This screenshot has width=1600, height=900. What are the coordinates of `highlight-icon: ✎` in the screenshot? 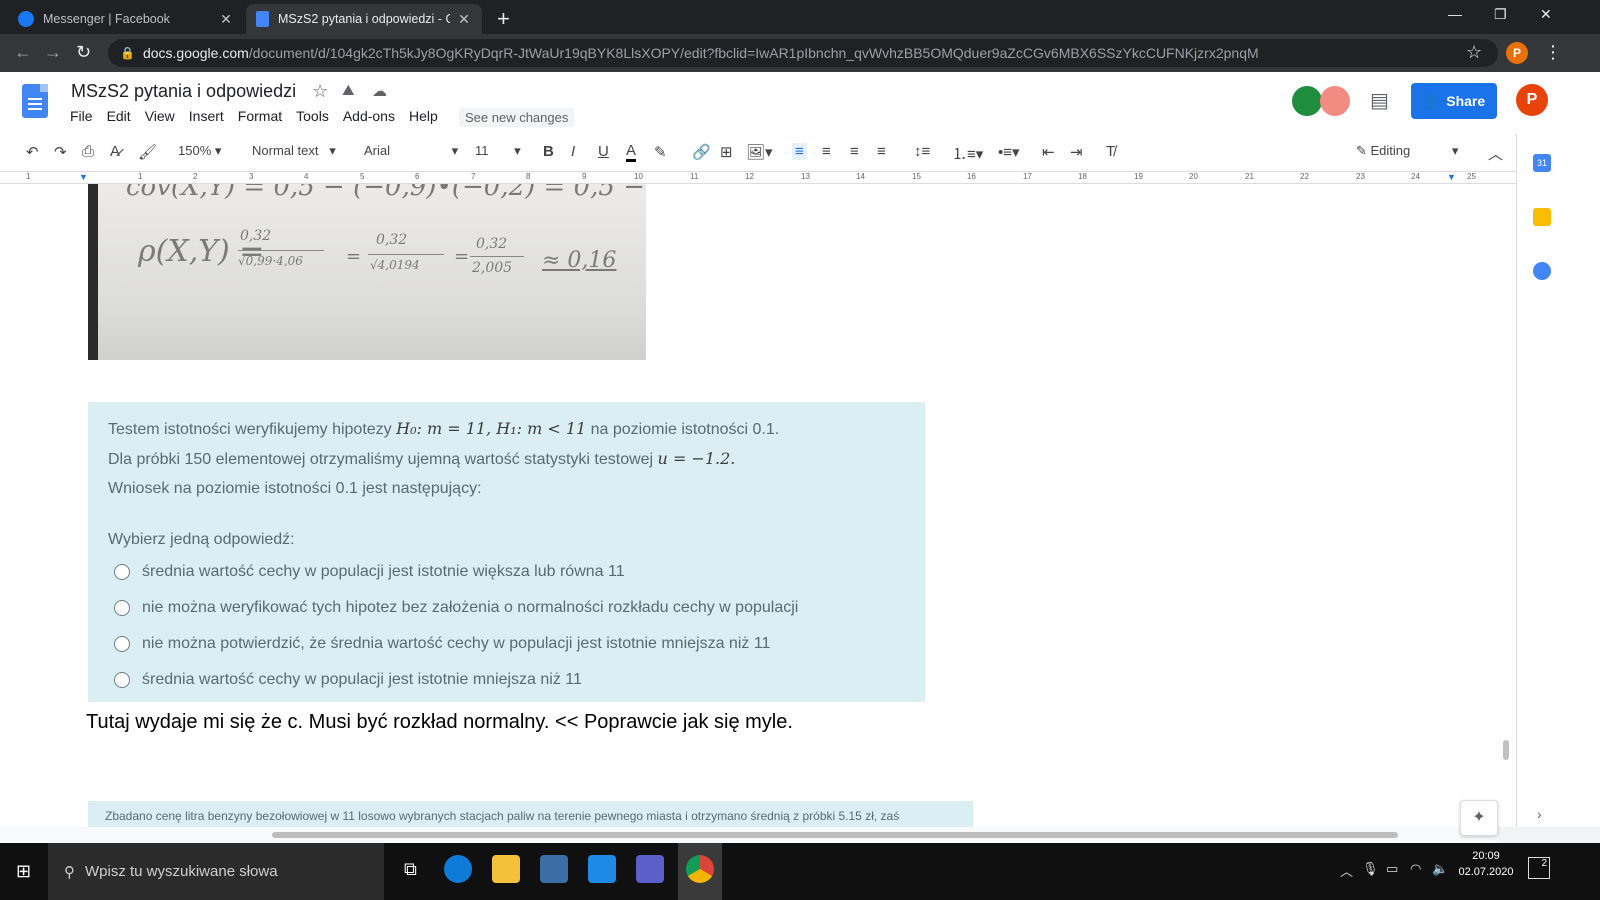 It's located at (660, 152).